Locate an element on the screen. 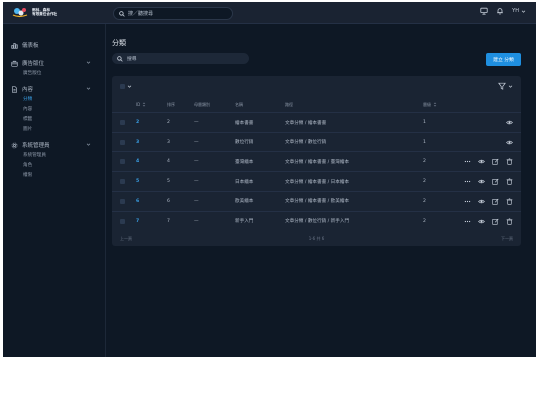  filter-icon is located at coordinates (502, 86).